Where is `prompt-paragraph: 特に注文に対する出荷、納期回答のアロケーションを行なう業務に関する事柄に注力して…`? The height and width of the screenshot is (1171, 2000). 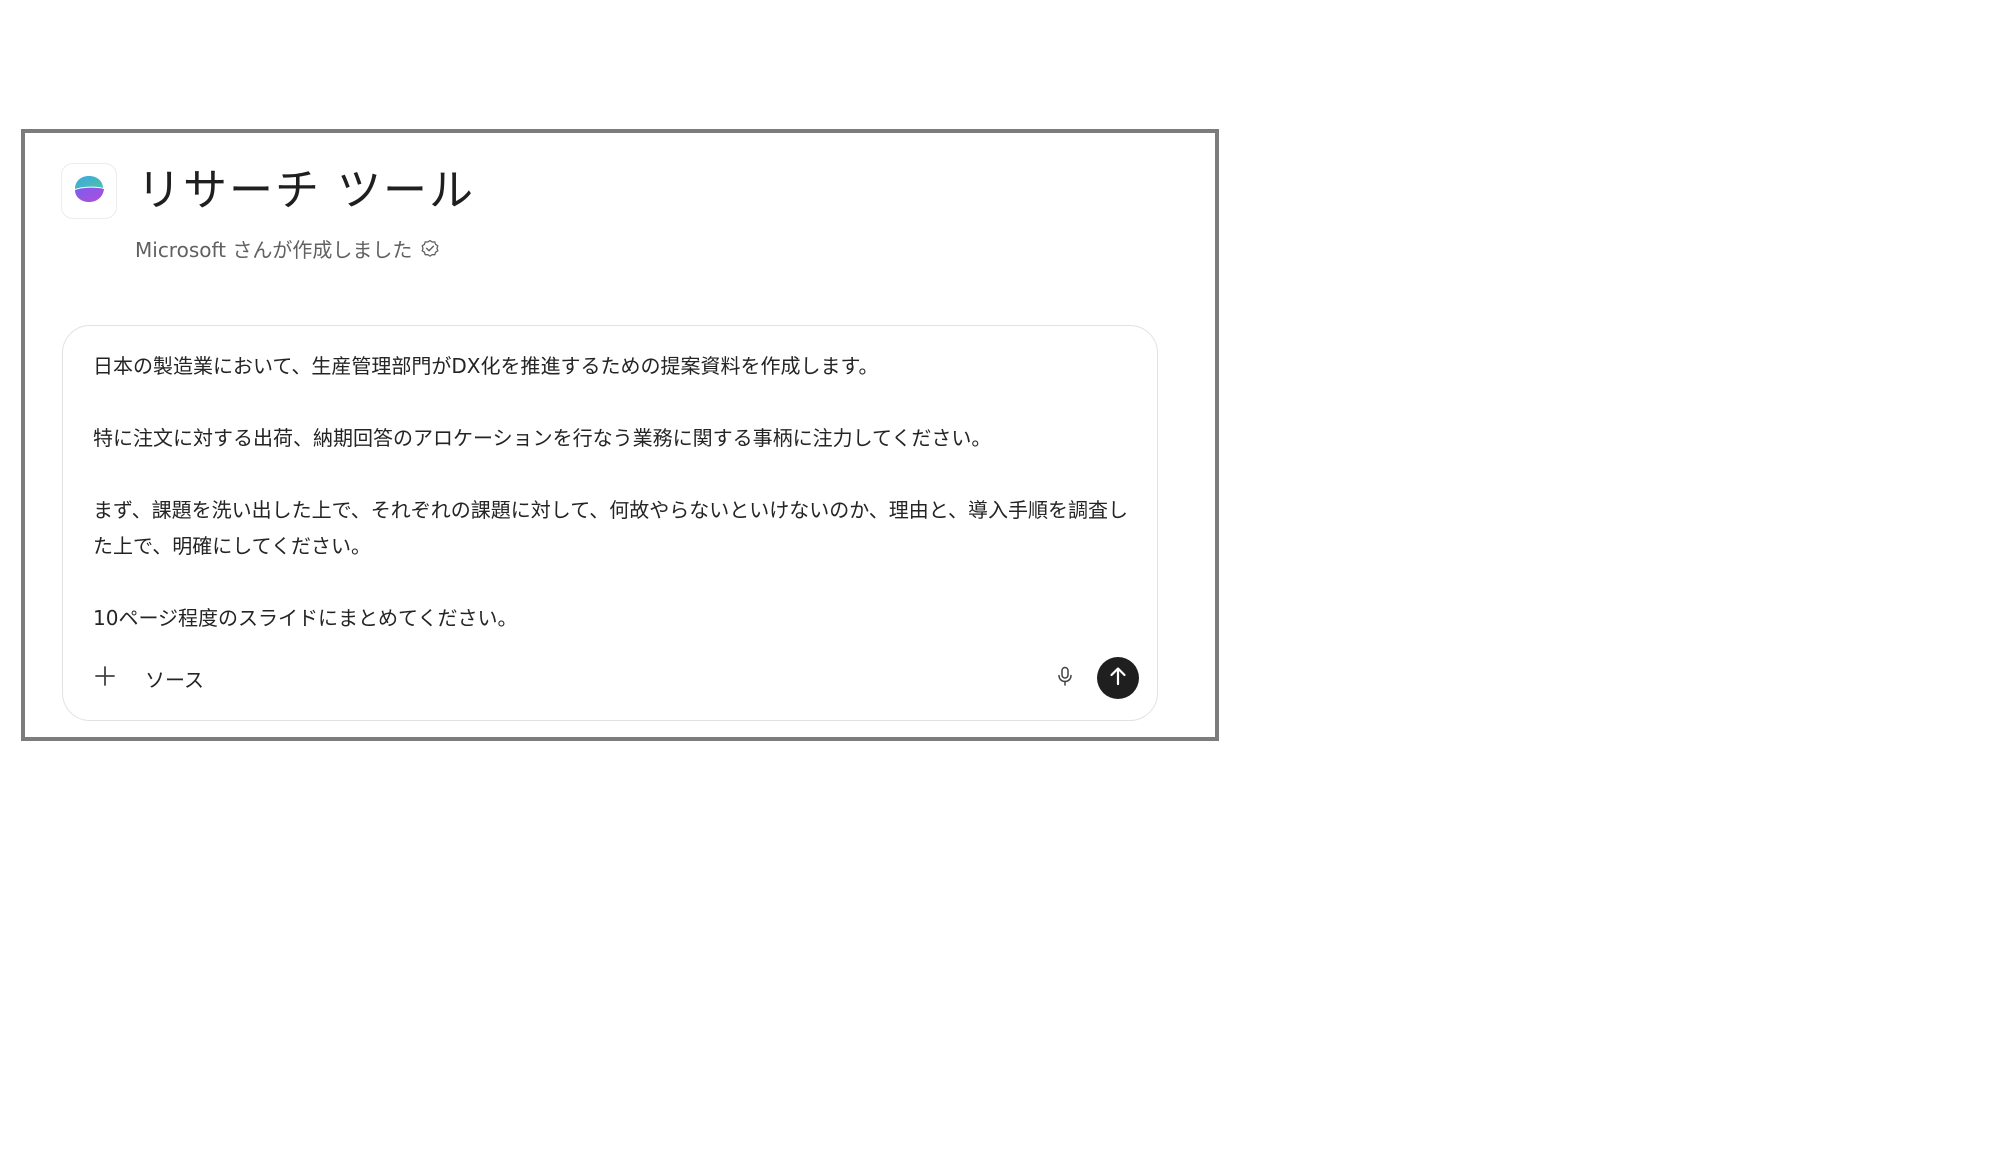
prompt-paragraph: 特に注文に対する出荷、納期回答のアロケーションを行なう業務に関する事柄に注力して… is located at coordinates (542, 438).